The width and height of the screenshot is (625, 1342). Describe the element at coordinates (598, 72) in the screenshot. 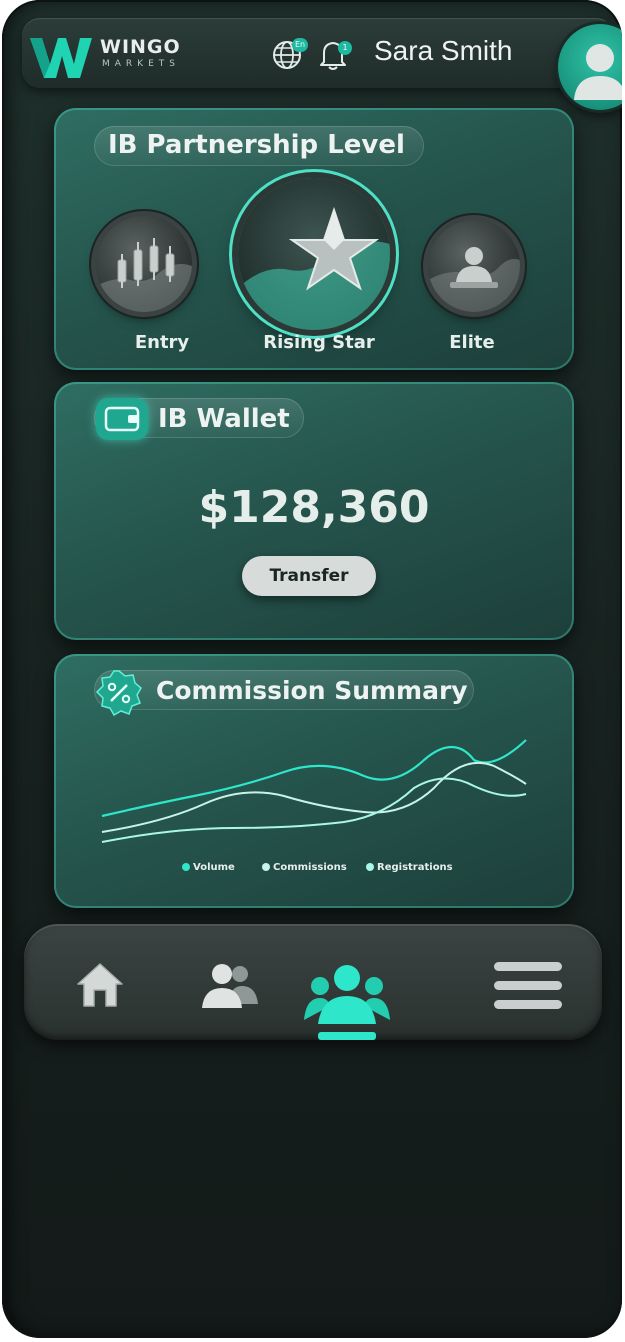

I see `user-avatar-icon` at that location.